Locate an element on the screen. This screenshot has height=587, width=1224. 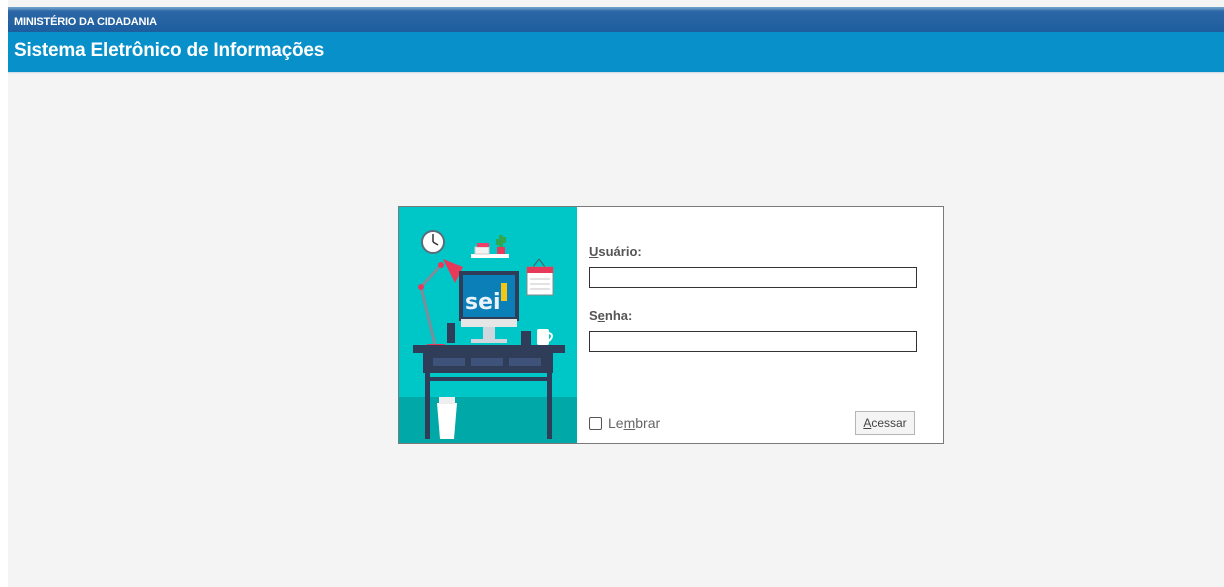
username-label: Usuário: is located at coordinates (615, 251).